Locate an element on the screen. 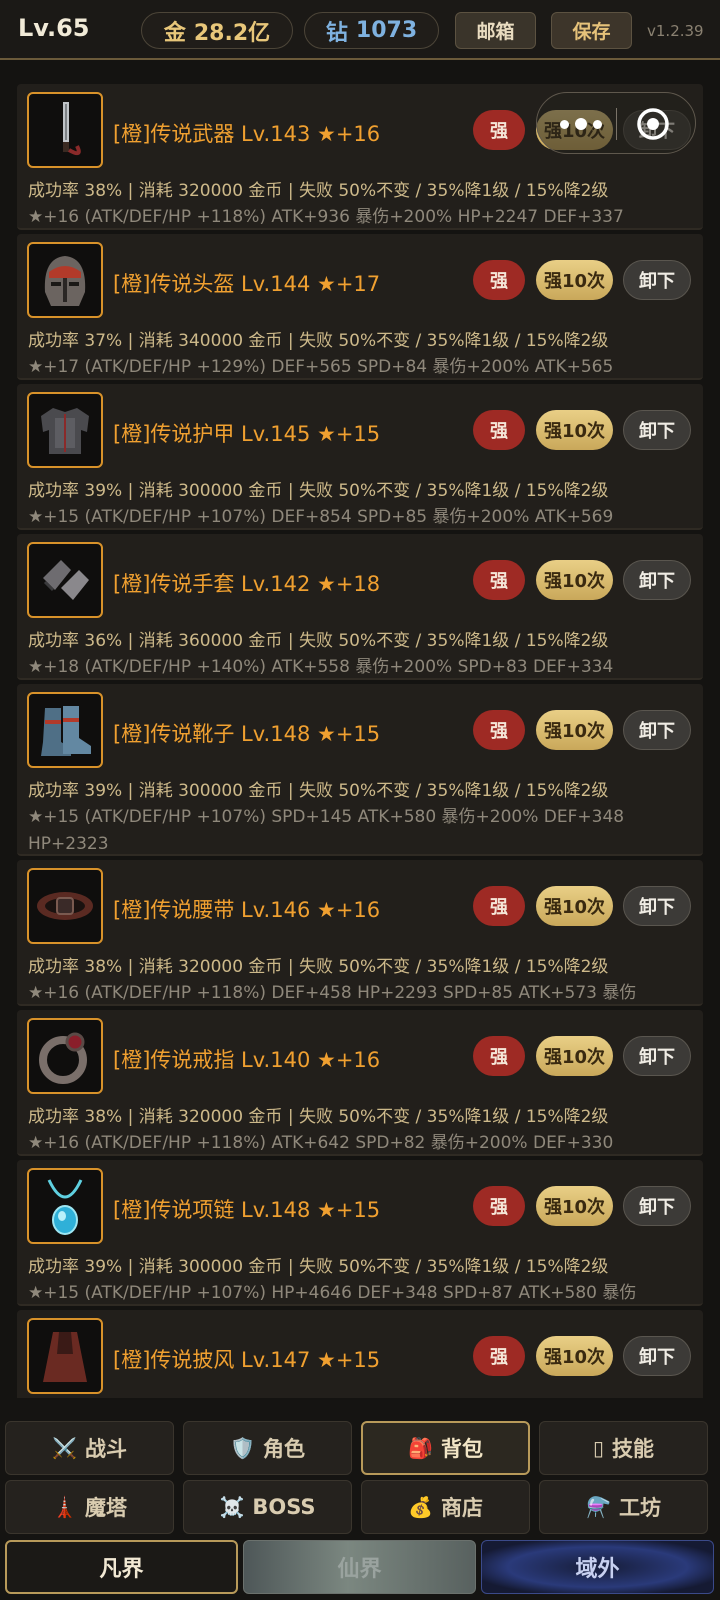  nav-label: 工坊 is located at coordinates (639, 1508).